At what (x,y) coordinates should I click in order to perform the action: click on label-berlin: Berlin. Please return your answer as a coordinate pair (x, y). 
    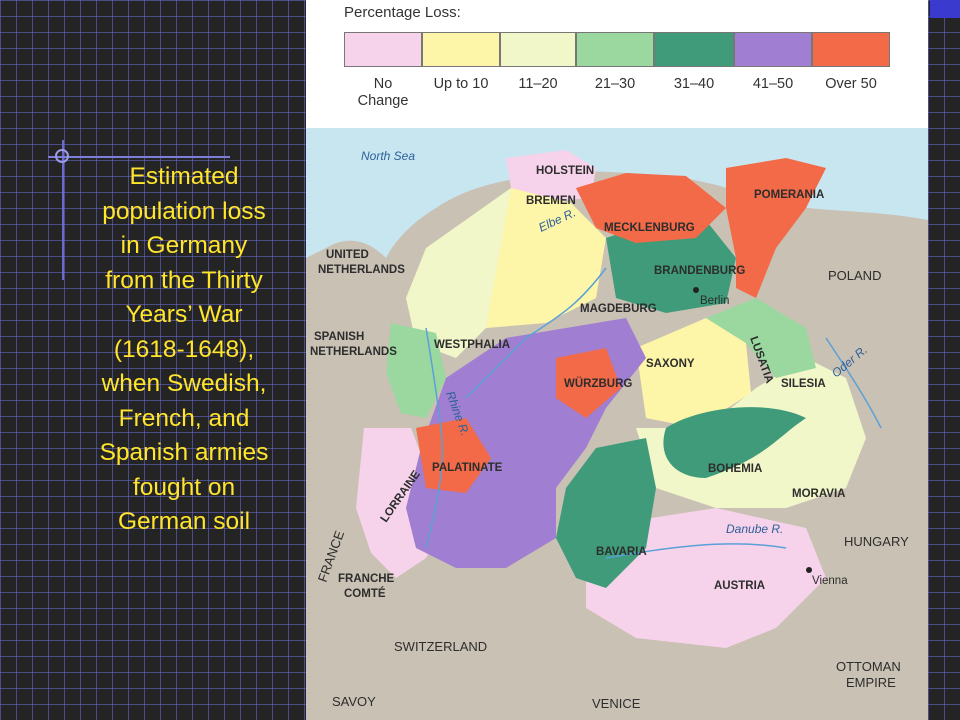
    Looking at the image, I should click on (714, 301).